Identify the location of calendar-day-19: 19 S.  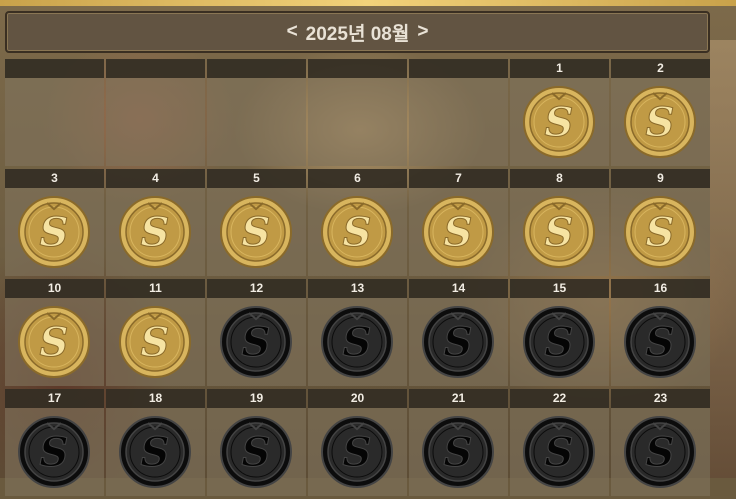
(256, 442).